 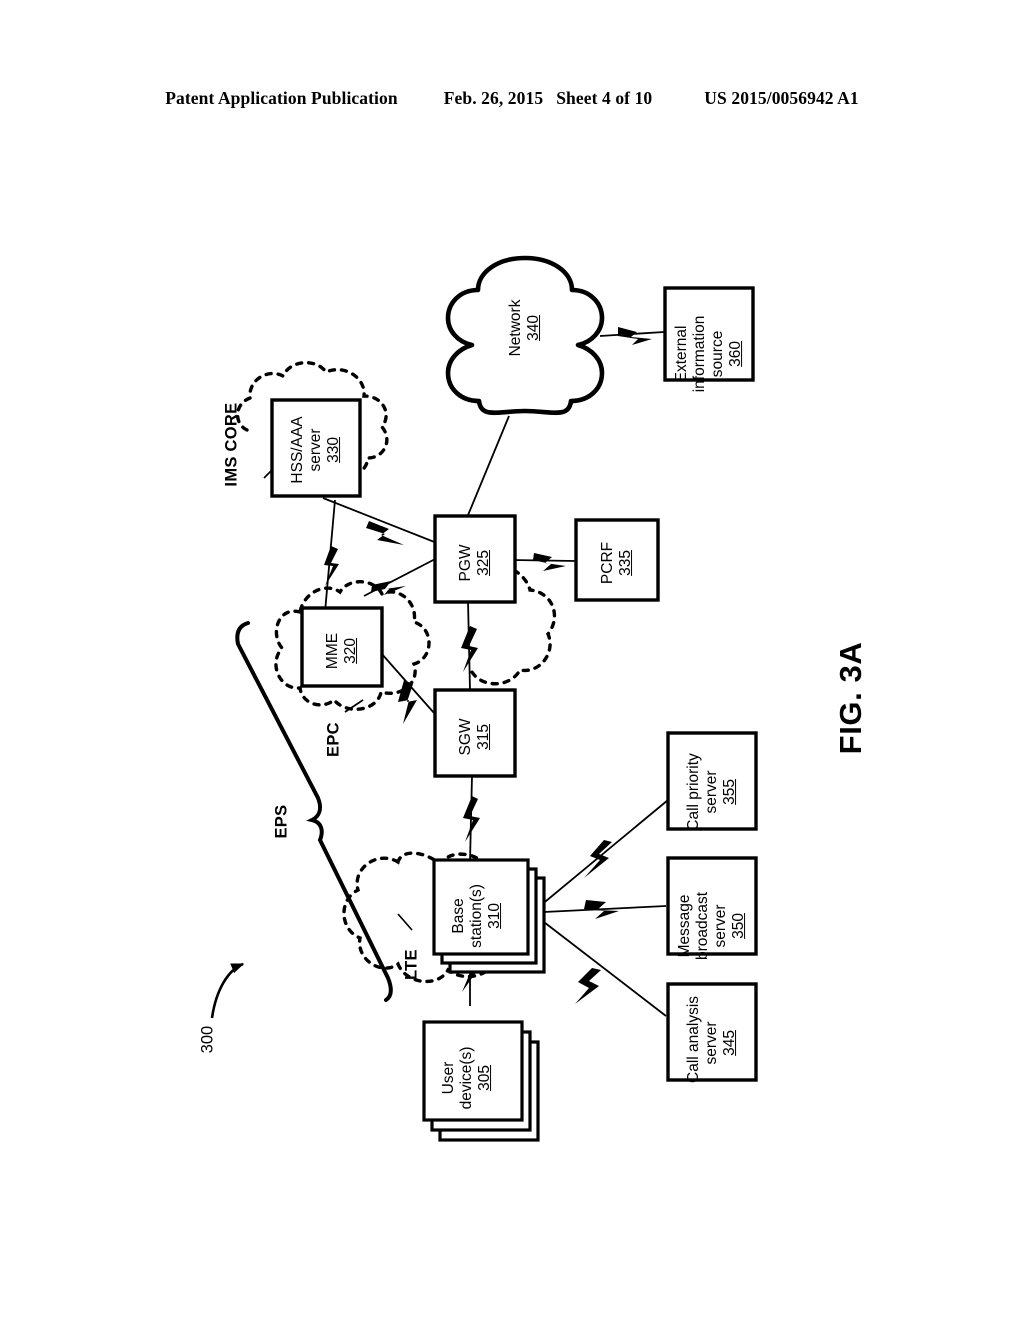 What do you see at coordinates (342, 647) in the screenshot?
I see `box-mme` at bounding box center [342, 647].